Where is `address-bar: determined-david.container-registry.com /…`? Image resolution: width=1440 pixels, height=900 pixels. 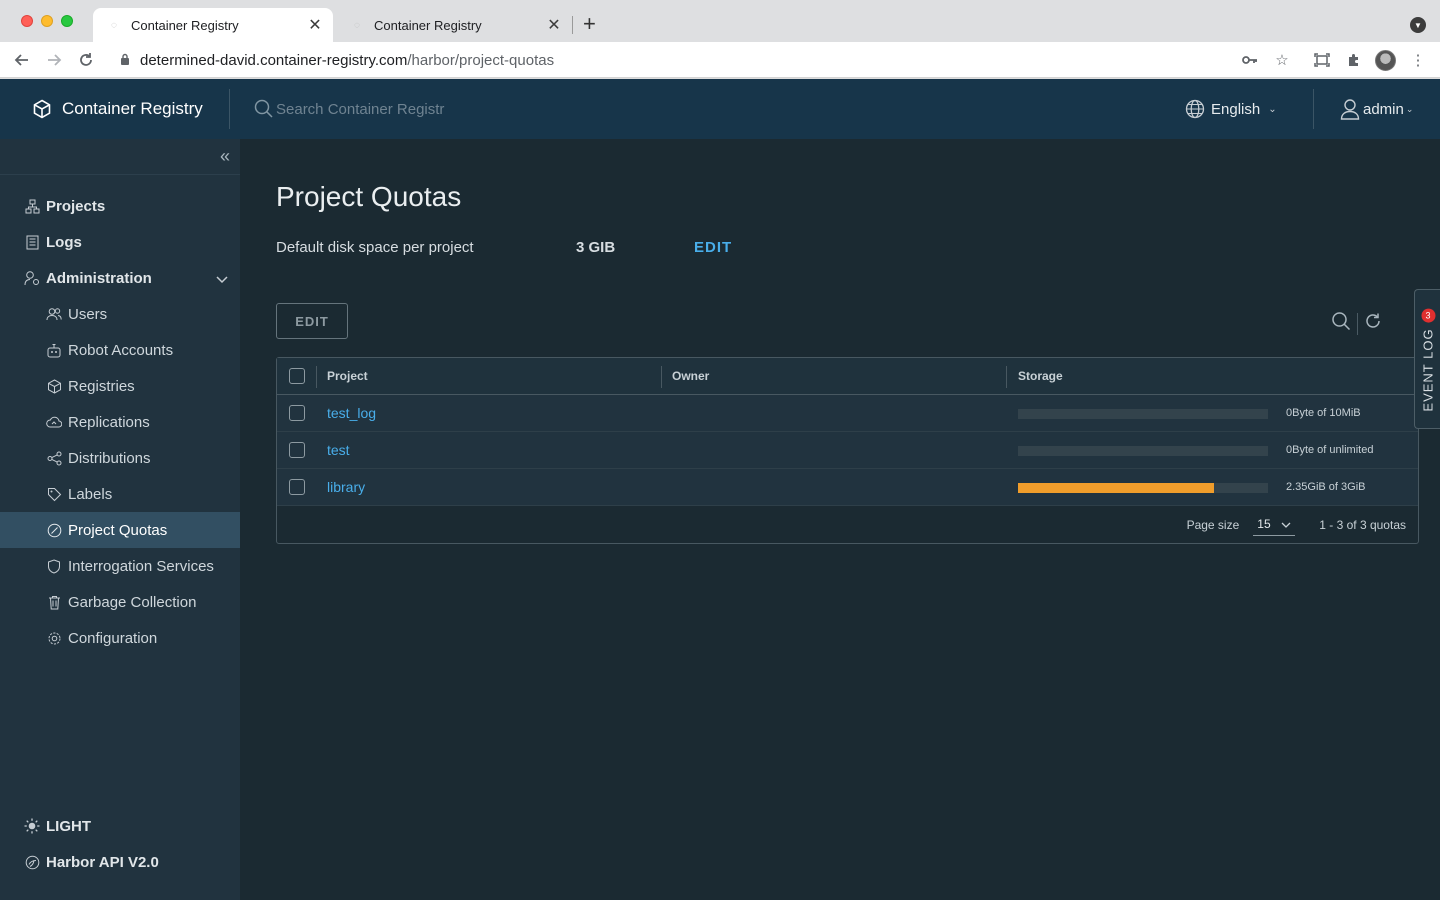 address-bar: determined-david.container-registry.com /… is located at coordinates (708, 60).